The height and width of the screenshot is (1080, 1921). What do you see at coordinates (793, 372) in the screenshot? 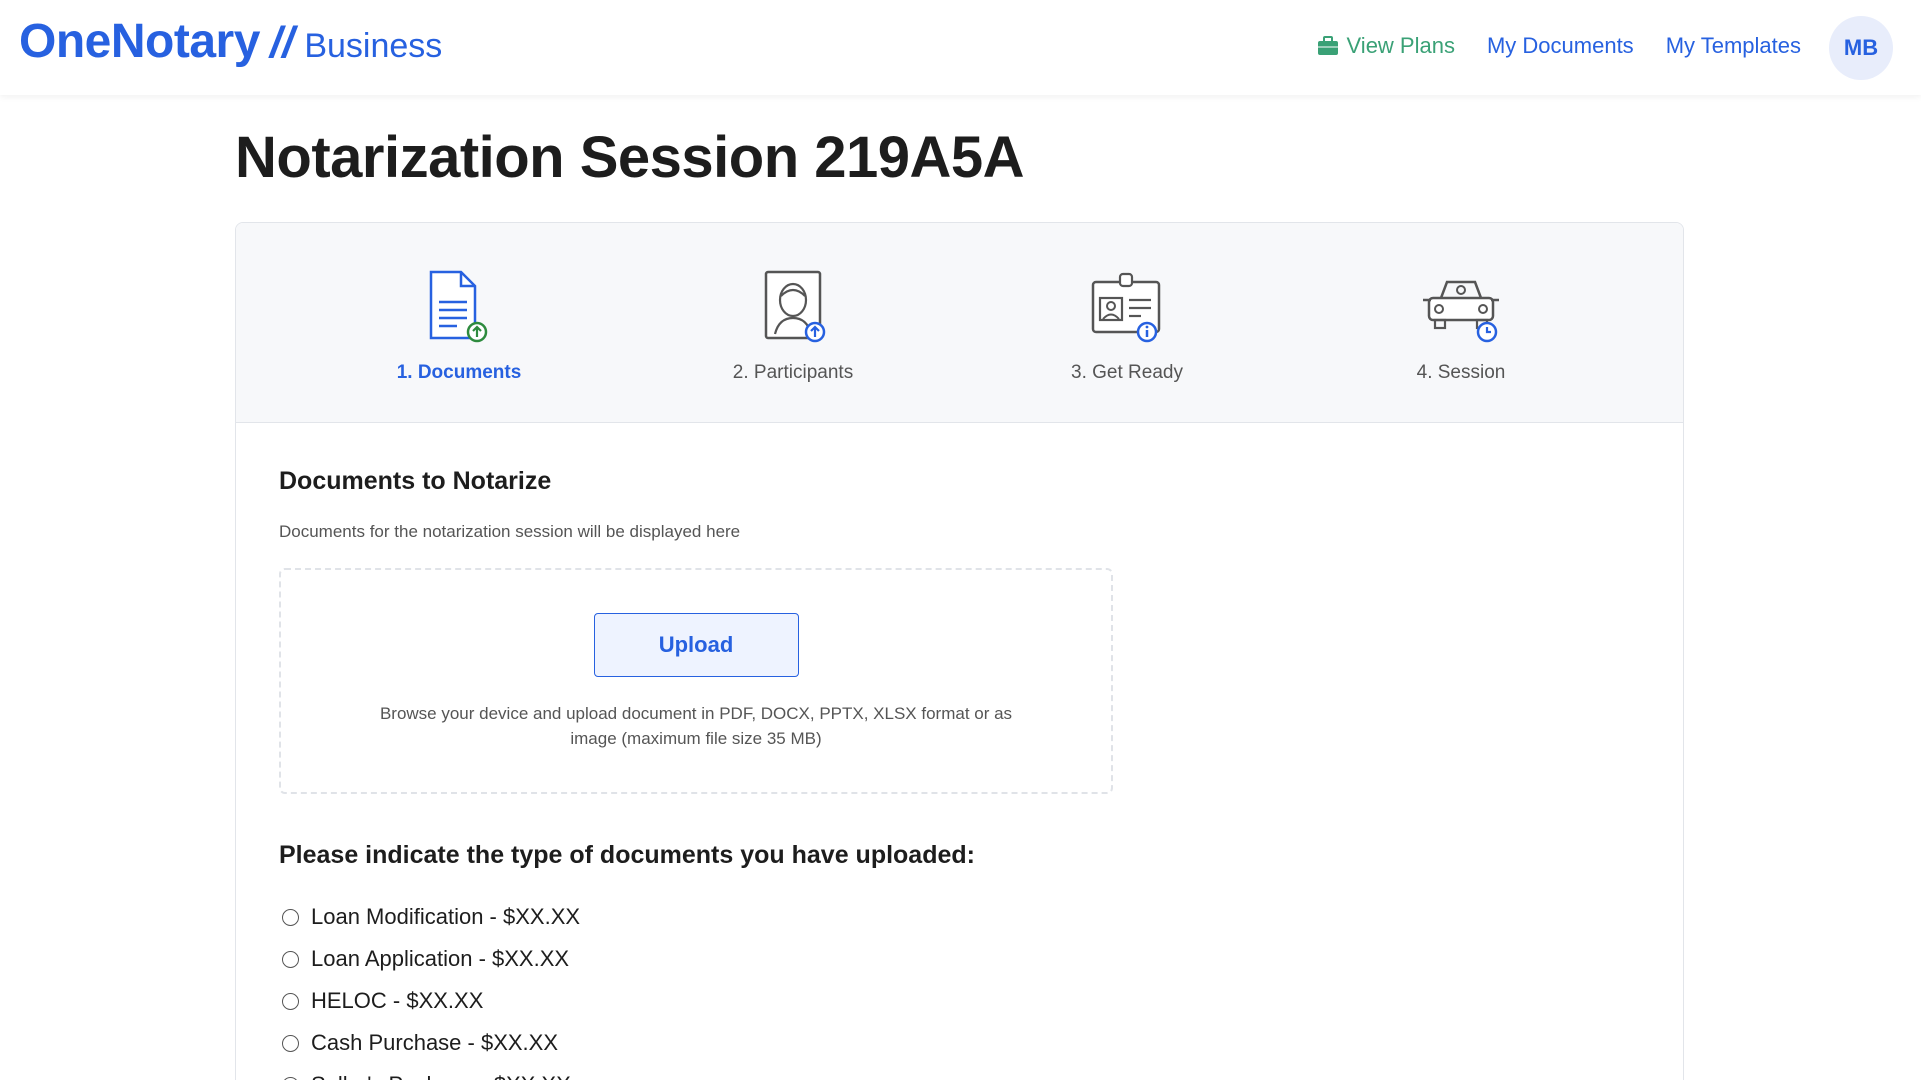
I see `step-label-participants: 2. Participants` at bounding box center [793, 372].